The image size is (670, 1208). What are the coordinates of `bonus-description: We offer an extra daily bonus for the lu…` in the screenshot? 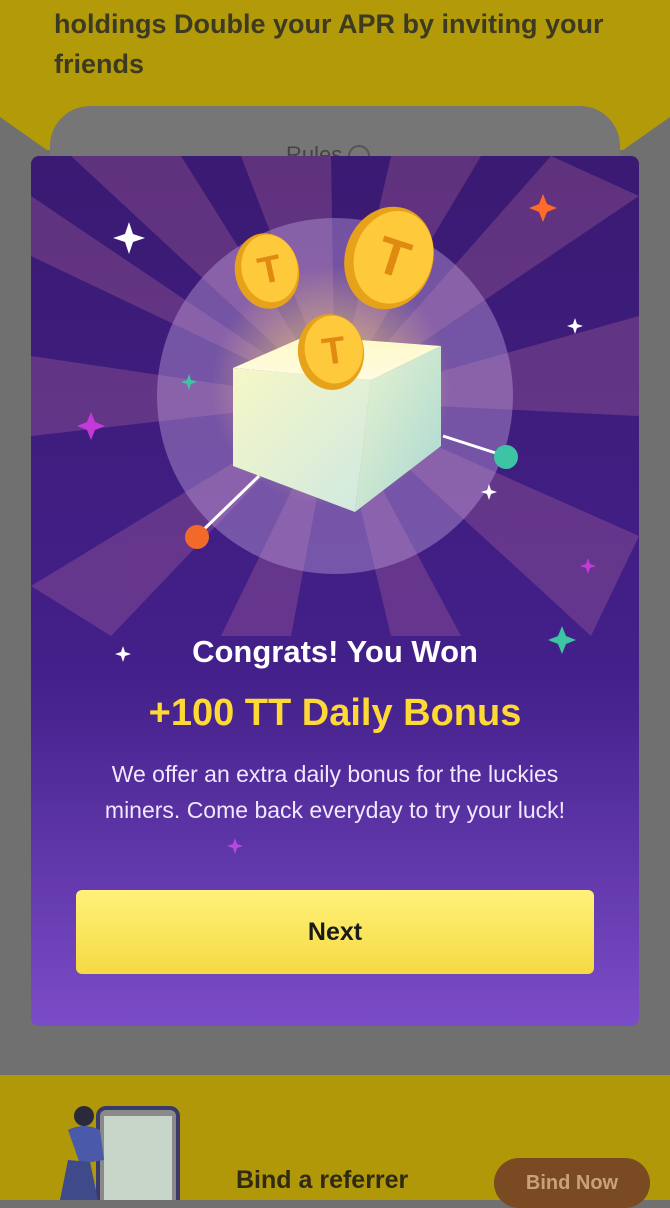 It's located at (335, 792).